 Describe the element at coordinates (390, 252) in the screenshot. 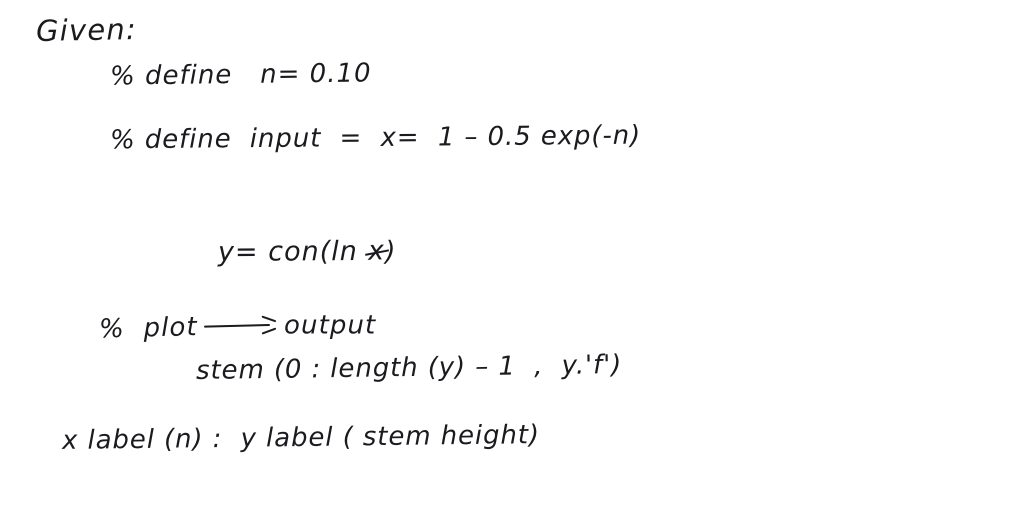

I see `y-equation-suffix: )` at that location.